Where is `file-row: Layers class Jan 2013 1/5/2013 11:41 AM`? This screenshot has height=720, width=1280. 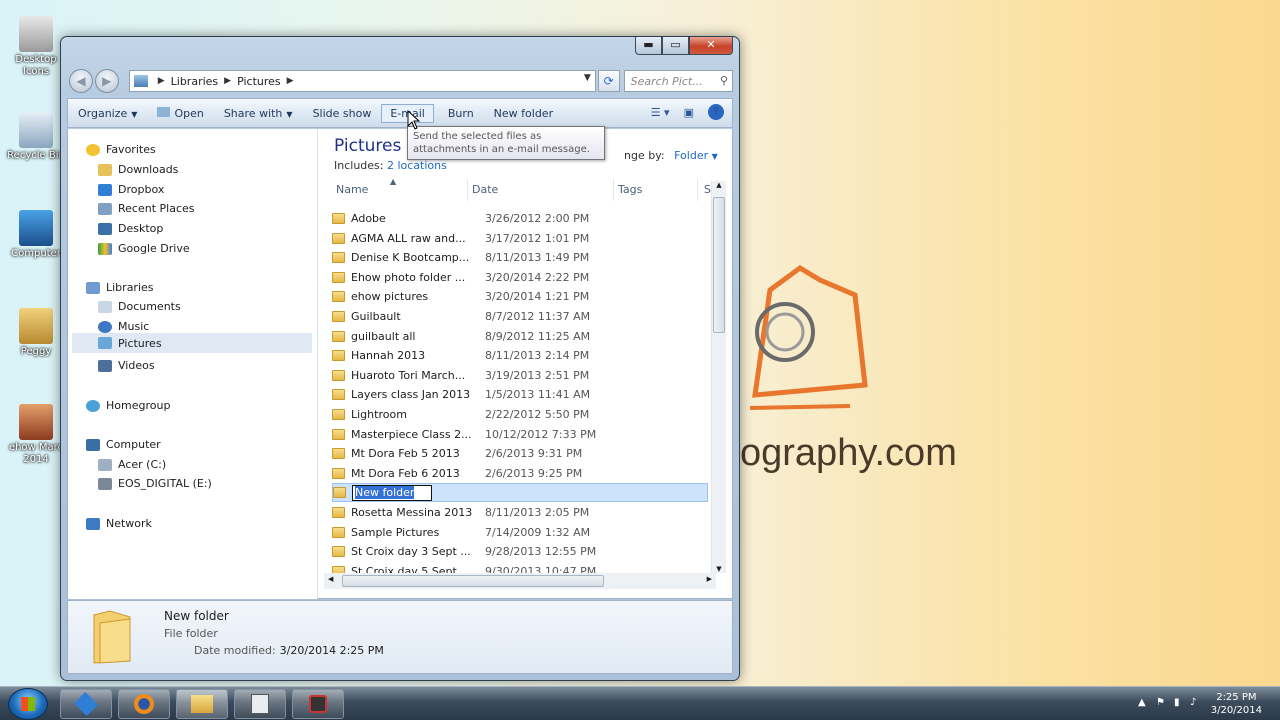 file-row: Layers class Jan 2013 1/5/2013 11:41 AM is located at coordinates (520, 394).